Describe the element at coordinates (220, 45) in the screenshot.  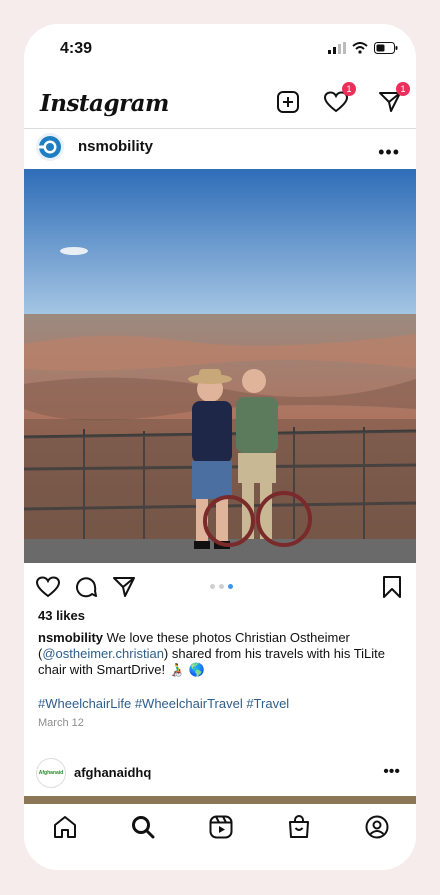
I see `status-bar: 4:39` at that location.